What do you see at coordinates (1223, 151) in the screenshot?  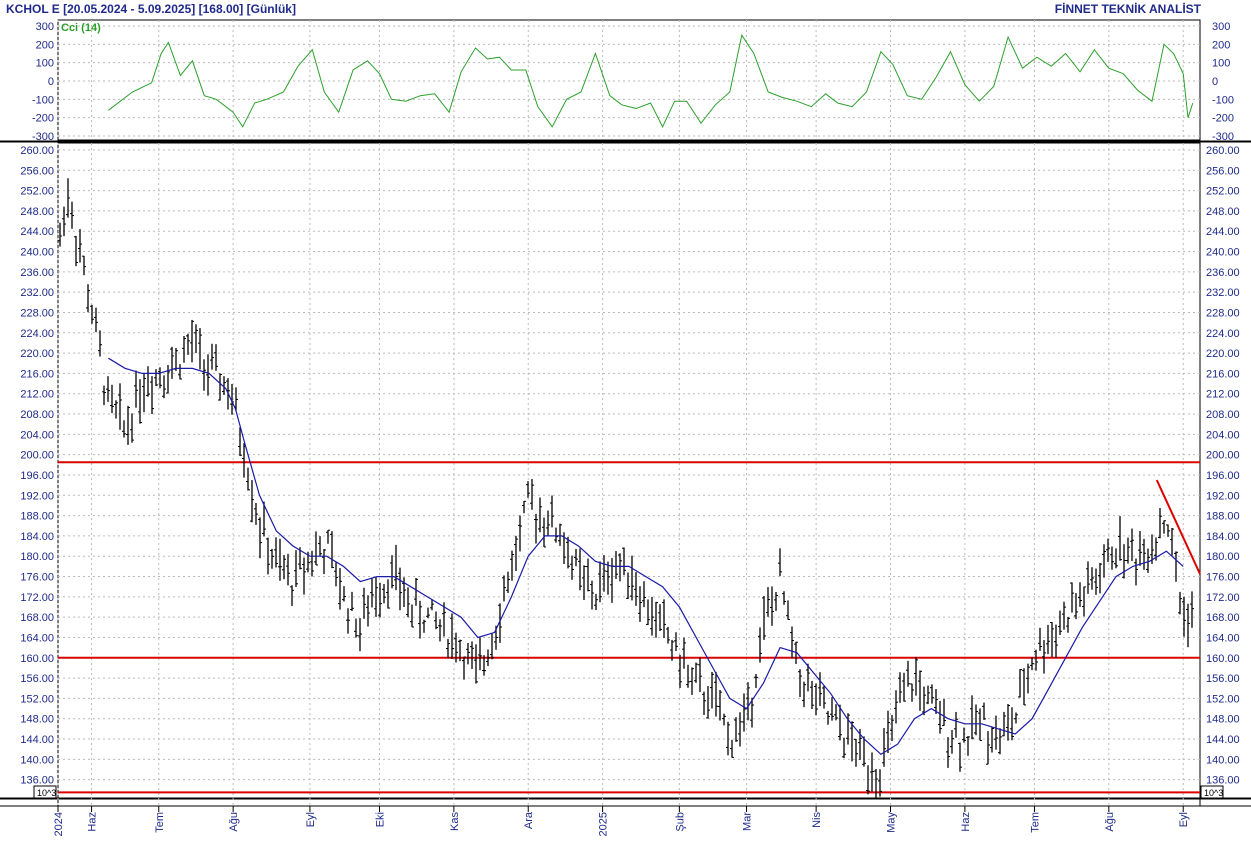 I see `price-tick-right: 260.00` at bounding box center [1223, 151].